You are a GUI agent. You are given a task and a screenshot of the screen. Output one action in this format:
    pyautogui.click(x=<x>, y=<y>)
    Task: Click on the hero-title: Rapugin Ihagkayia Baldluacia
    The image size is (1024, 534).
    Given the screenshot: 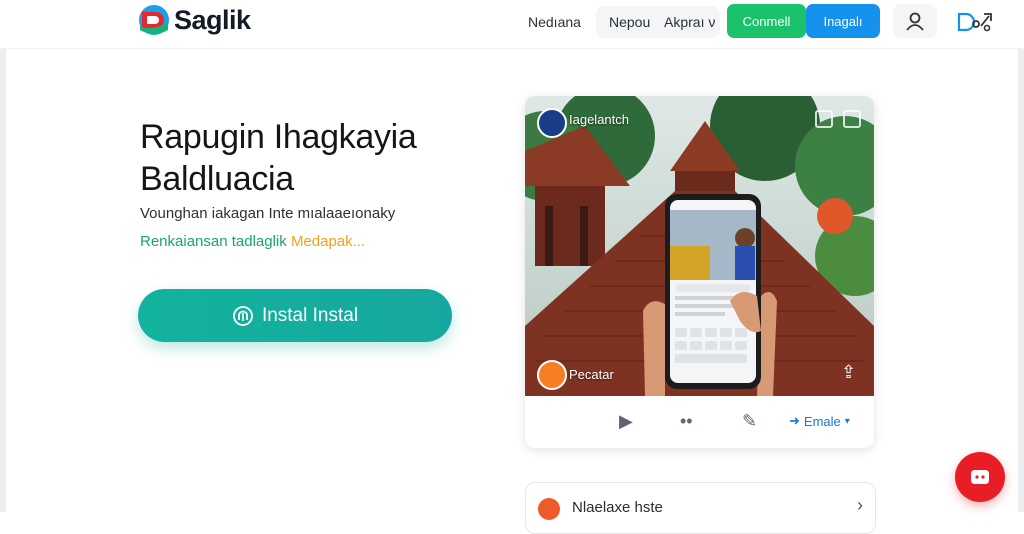 What is the action you would take?
    pyautogui.click(x=278, y=158)
    